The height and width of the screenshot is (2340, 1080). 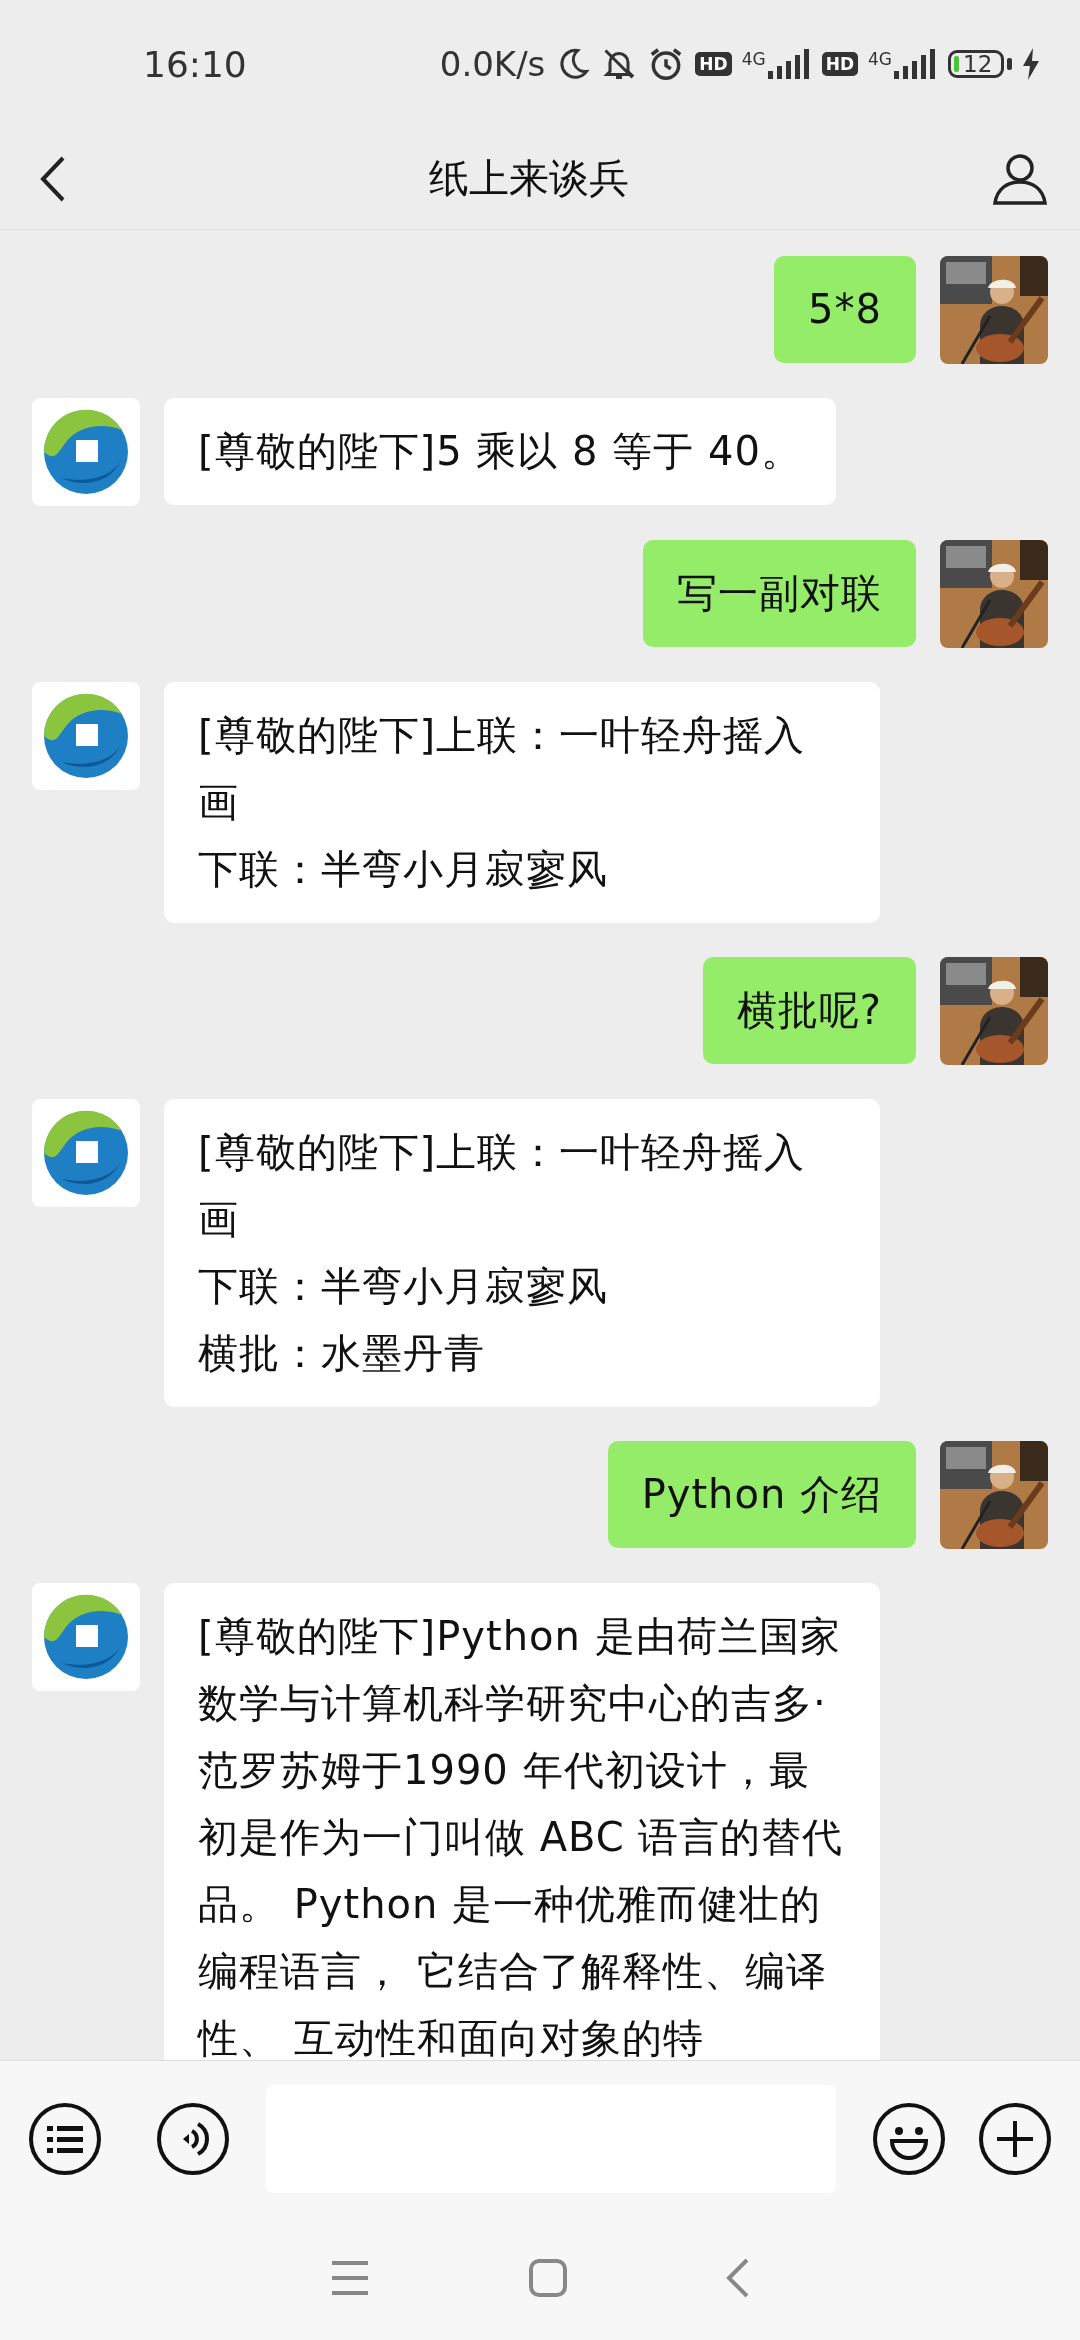 I want to click on network-speed: 0.0K/s, so click(x=492, y=64).